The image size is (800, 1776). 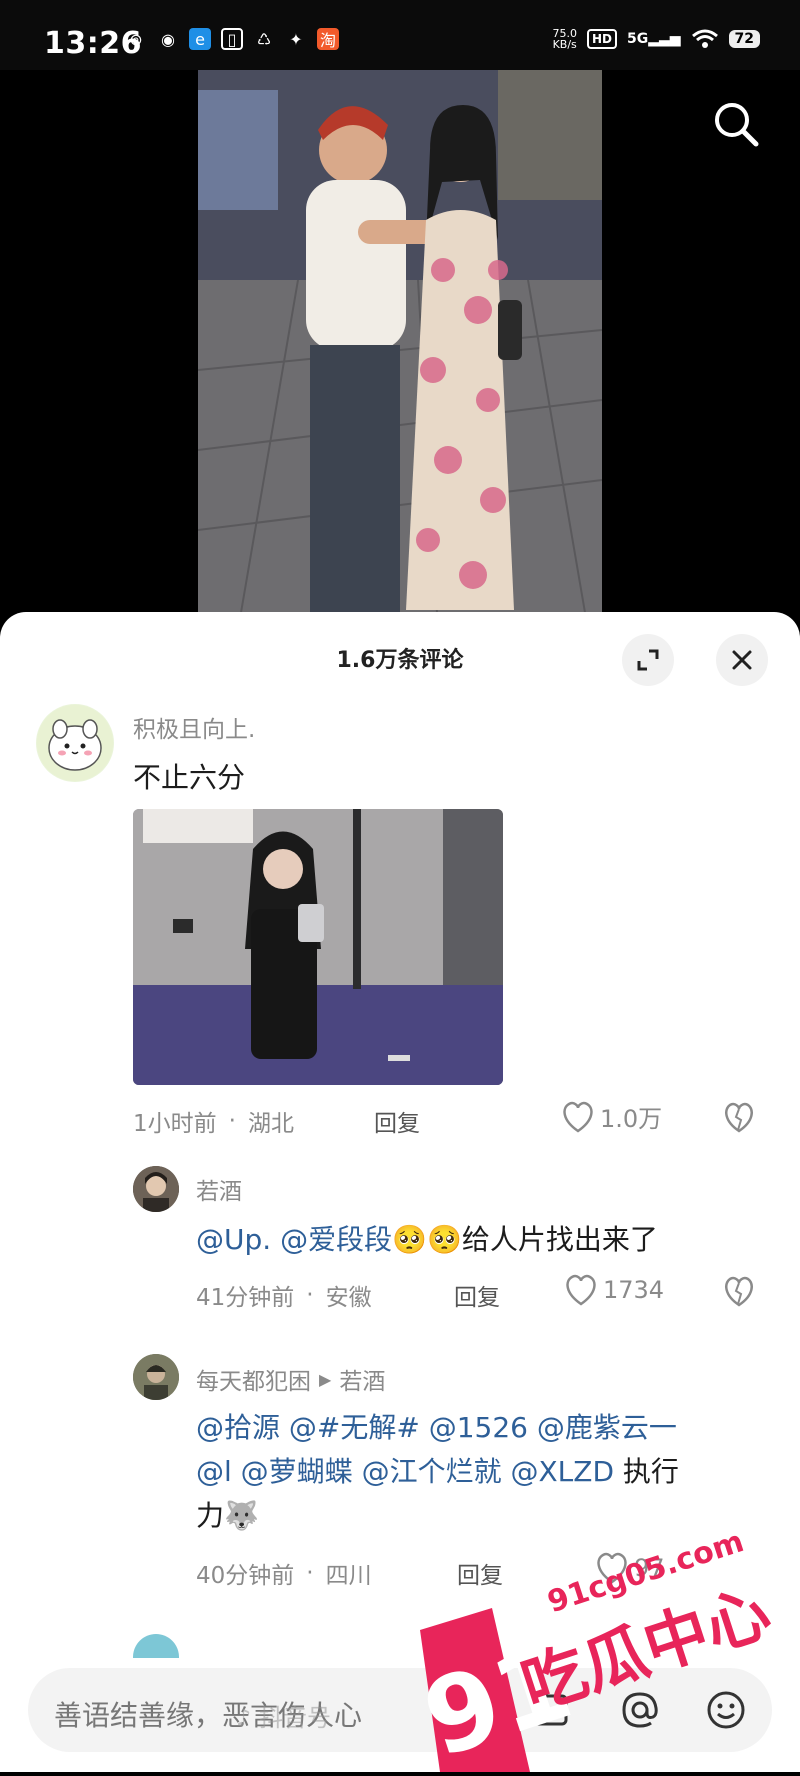 What do you see at coordinates (631, 1119) in the screenshot?
I see `like-count: 1.0万` at bounding box center [631, 1119].